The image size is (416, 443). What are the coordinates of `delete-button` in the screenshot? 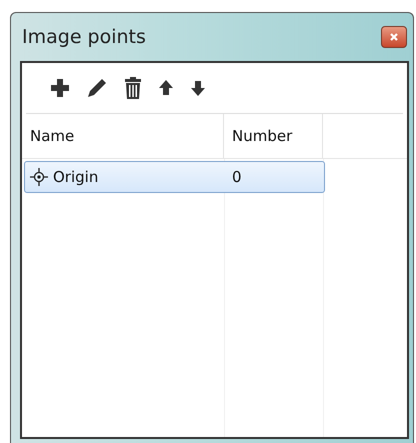 It's located at (133, 88).